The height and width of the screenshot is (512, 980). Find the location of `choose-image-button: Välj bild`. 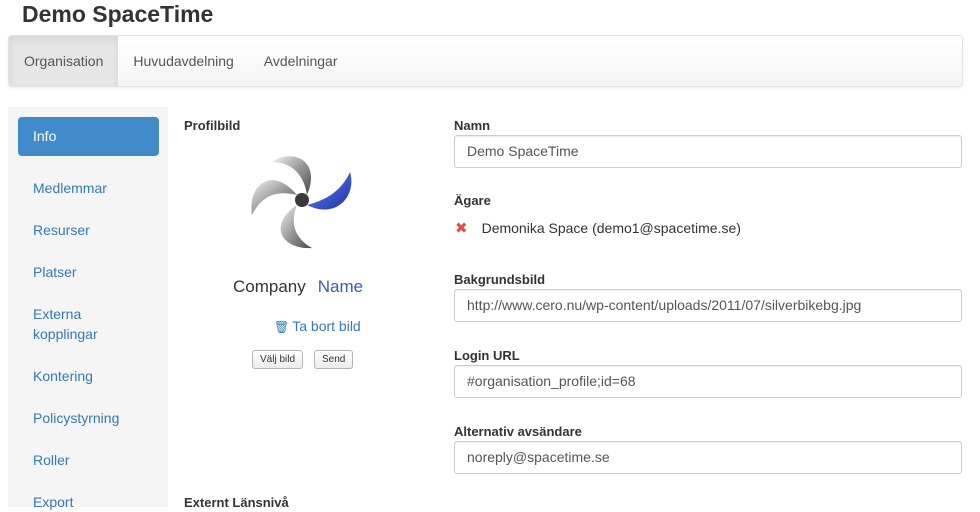

choose-image-button: Välj bild is located at coordinates (278, 359).